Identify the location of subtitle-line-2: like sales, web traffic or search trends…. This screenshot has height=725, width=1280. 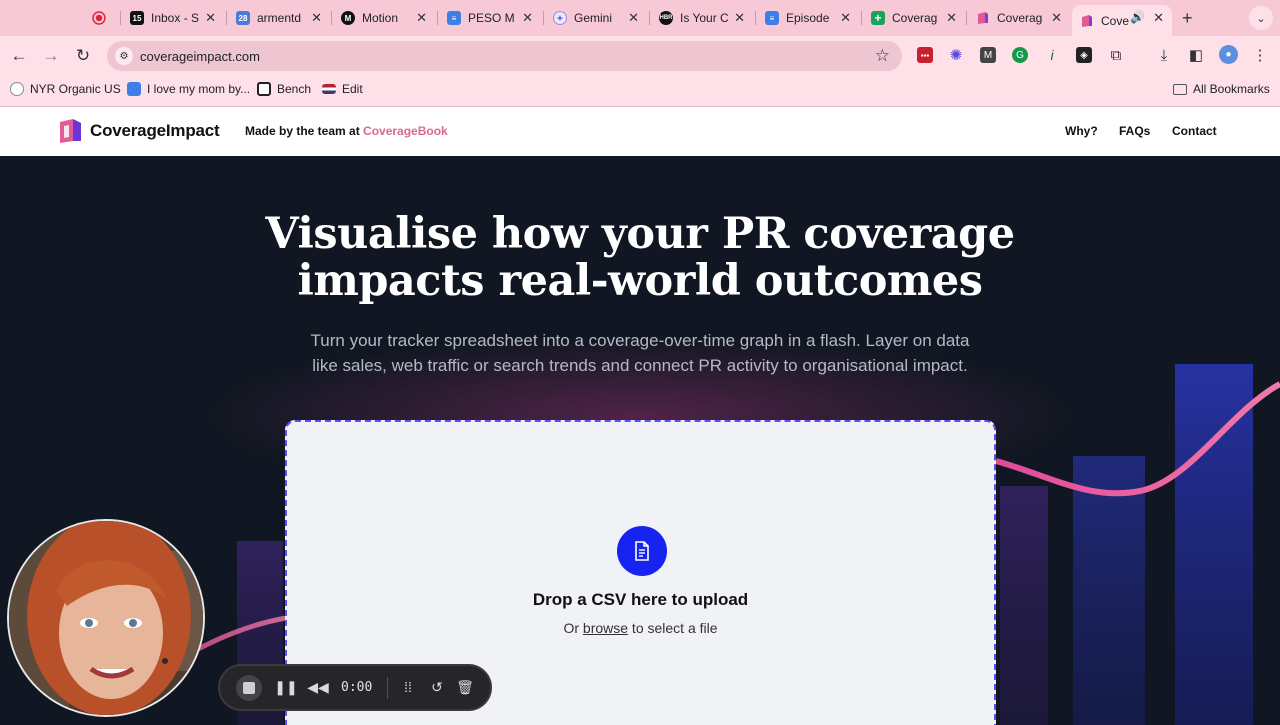
(640, 365).